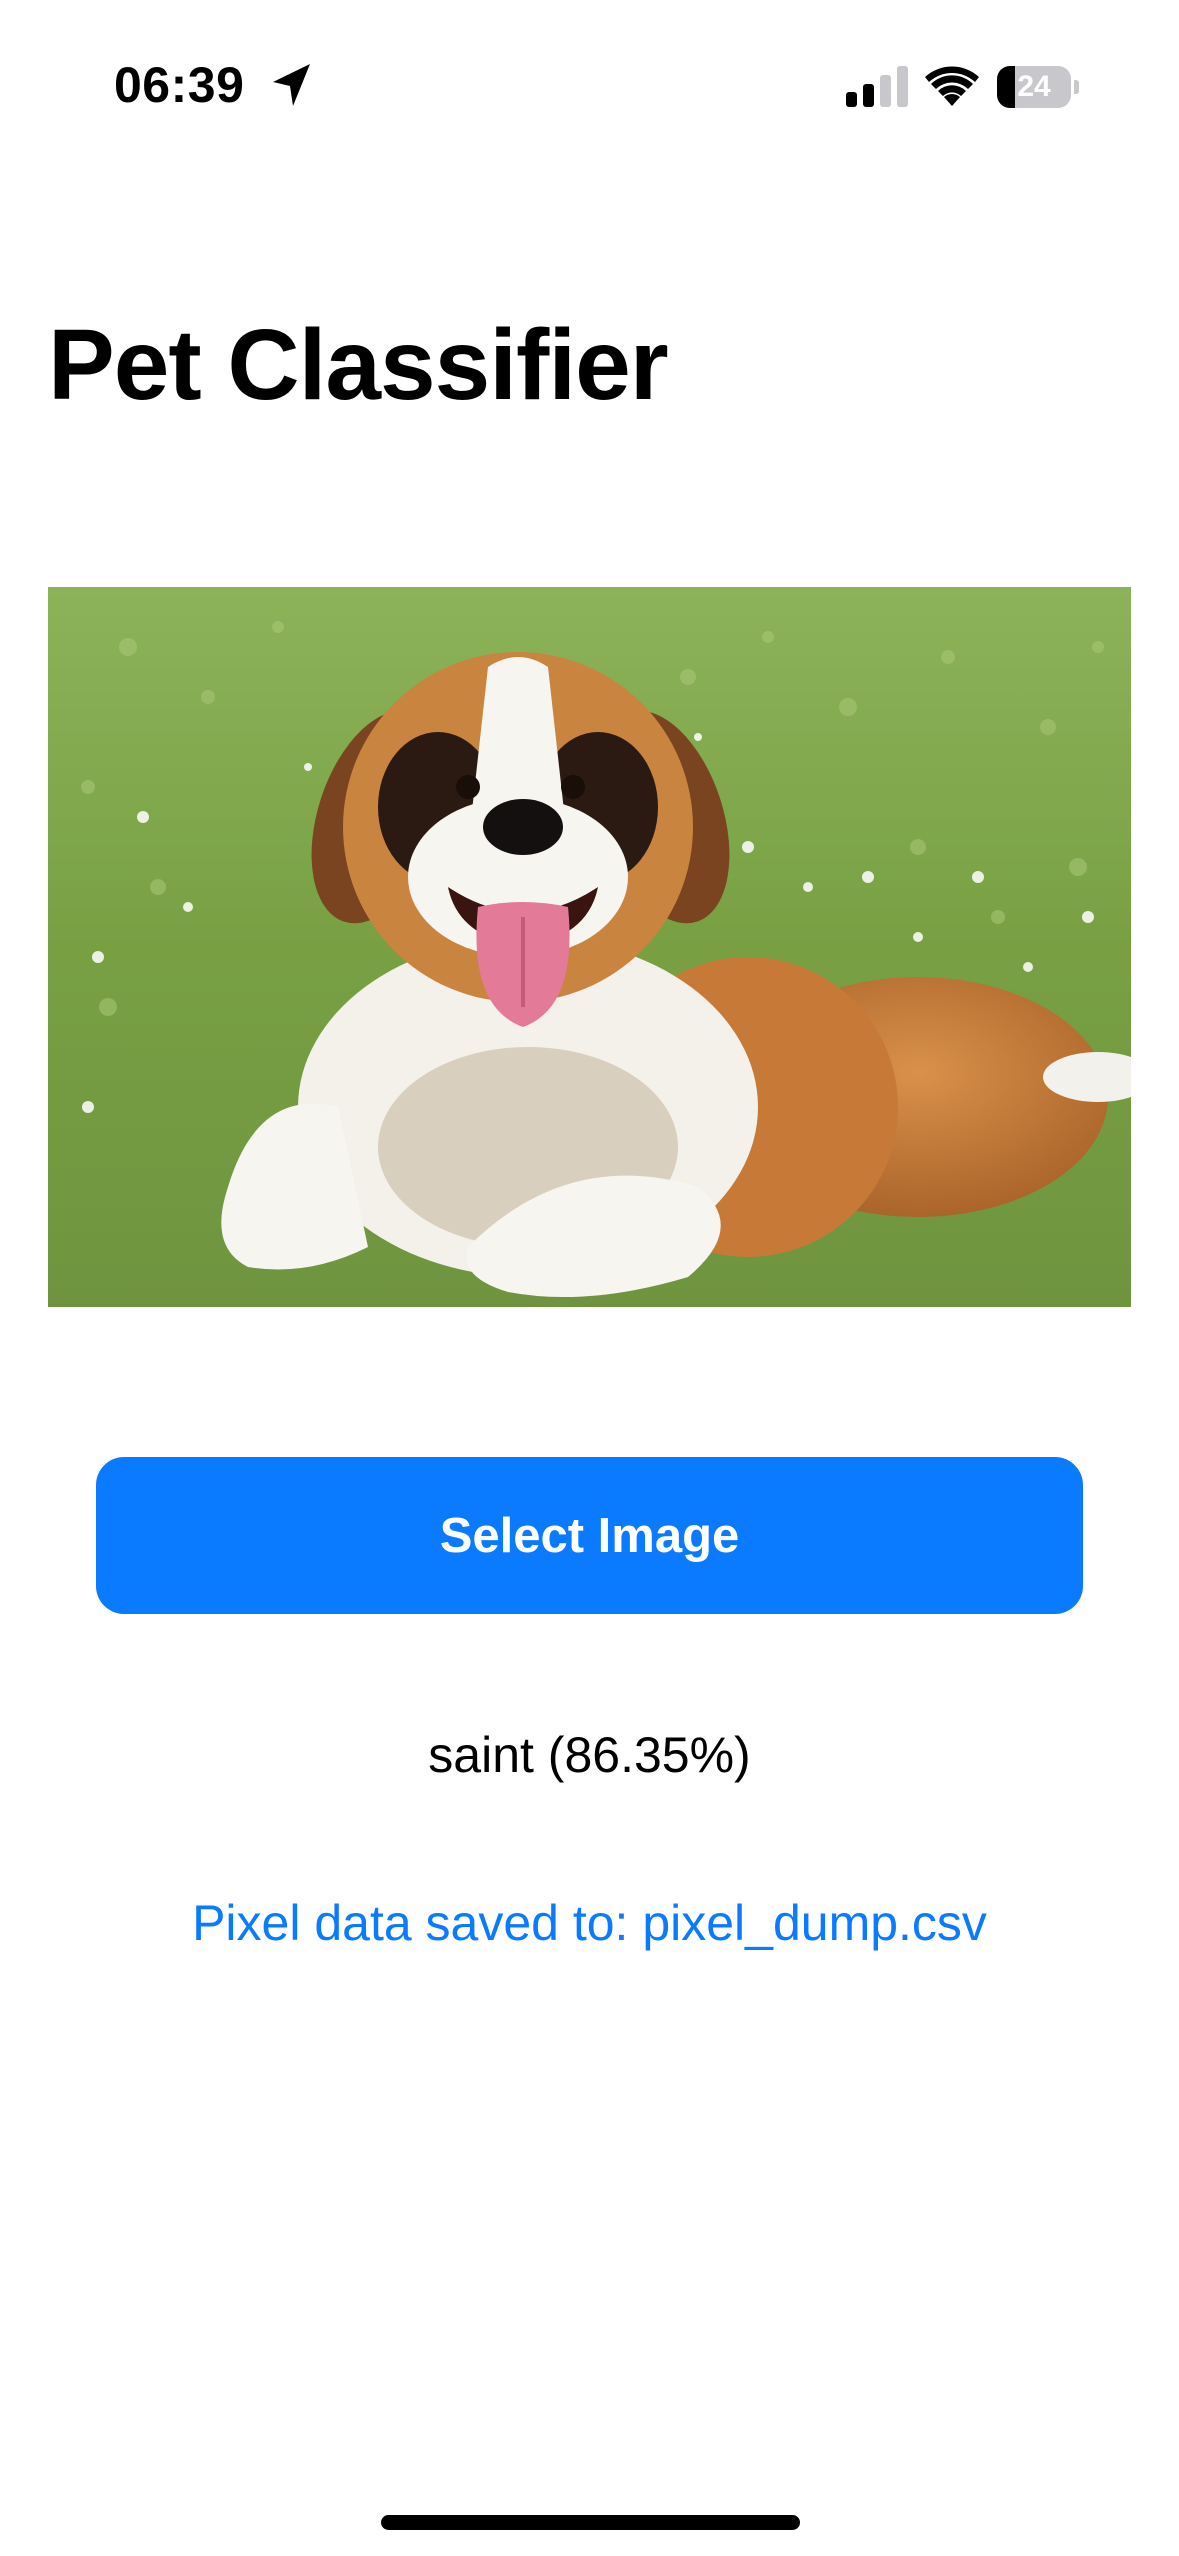 The width and height of the screenshot is (1179, 2556). I want to click on battery-level: 24, so click(1034, 86).